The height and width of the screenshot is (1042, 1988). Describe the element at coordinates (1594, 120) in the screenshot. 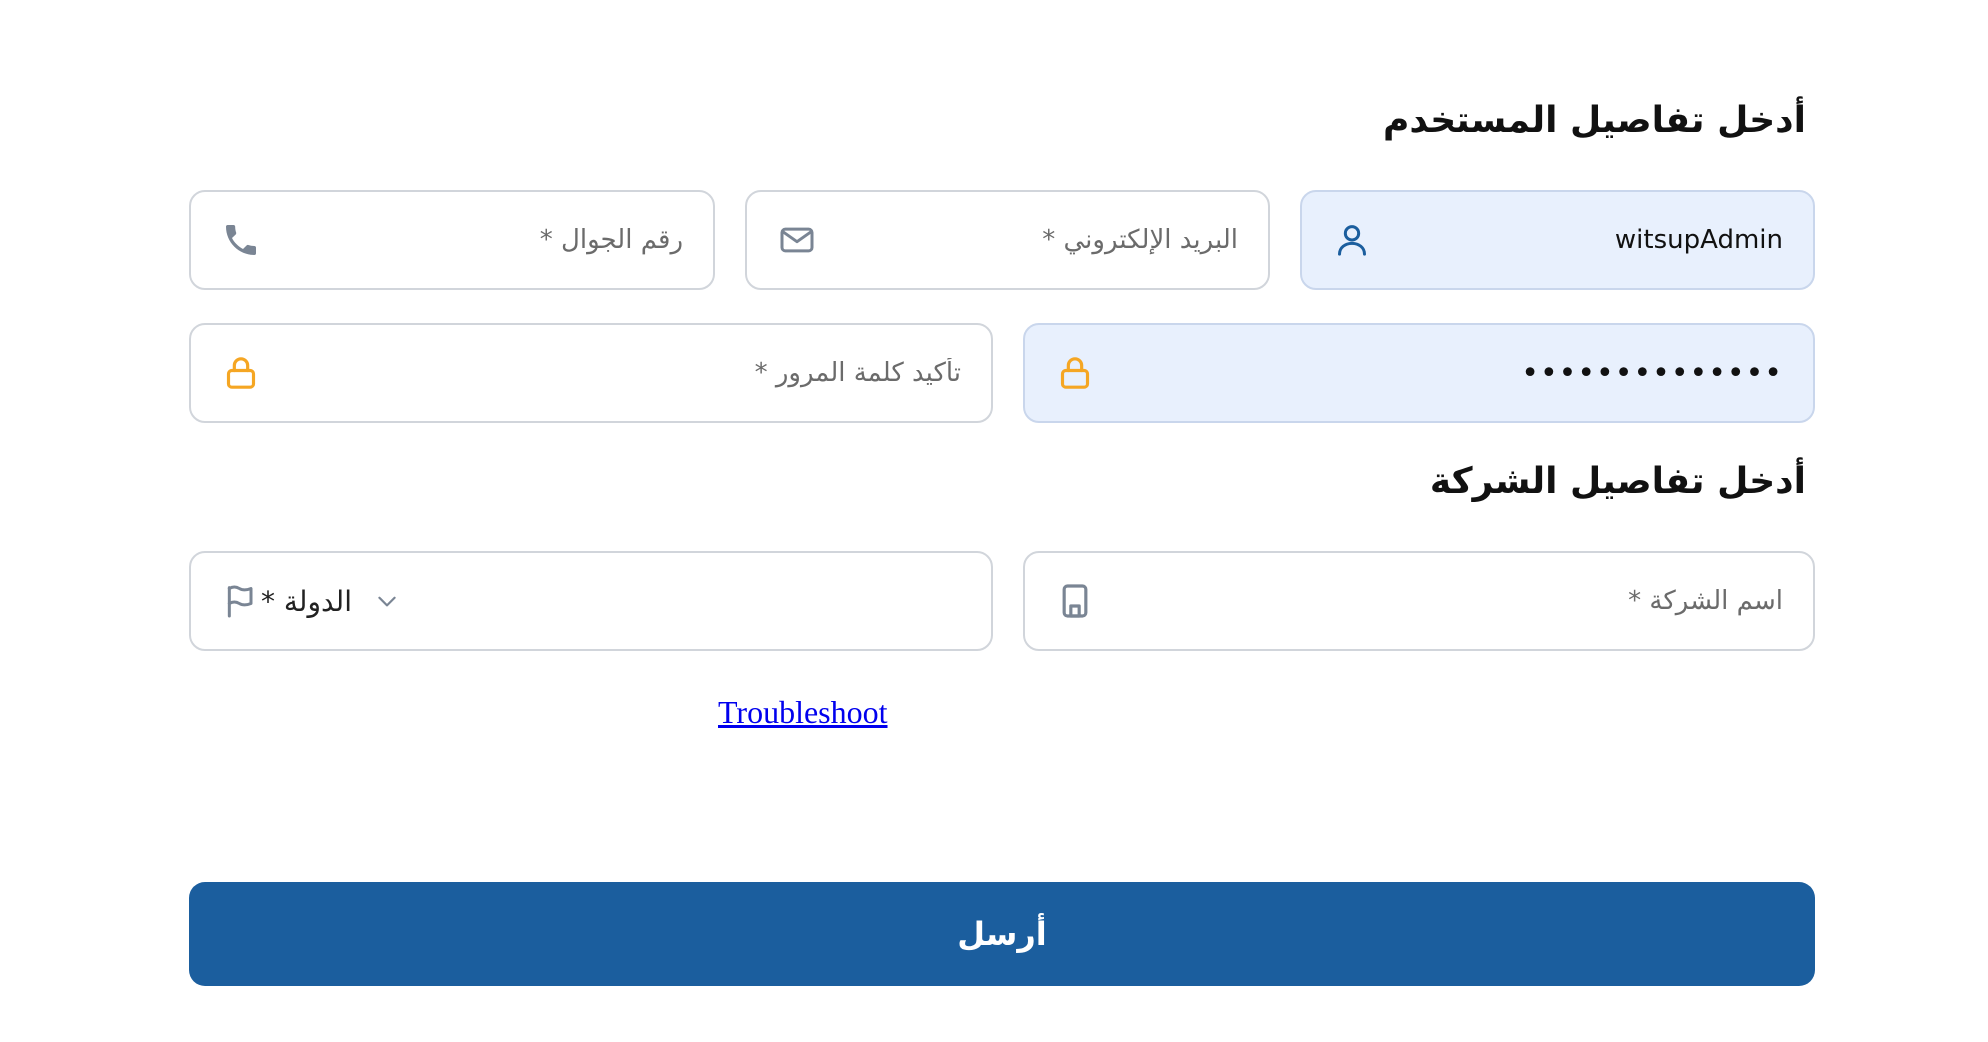

I see `user-details-heading: أدخل تفاصيل المستخدم` at that location.